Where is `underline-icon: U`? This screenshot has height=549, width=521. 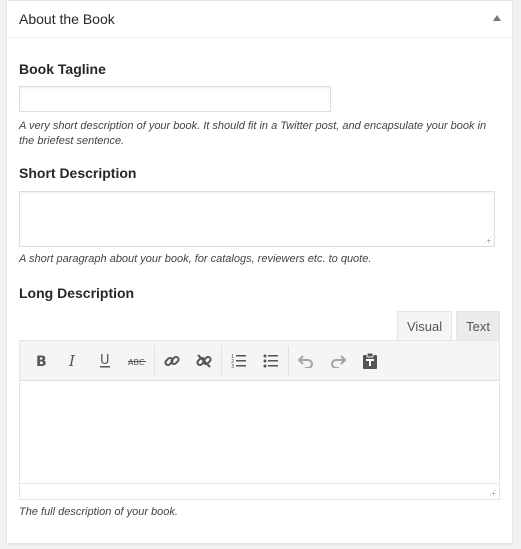 underline-icon: U is located at coordinates (105, 361).